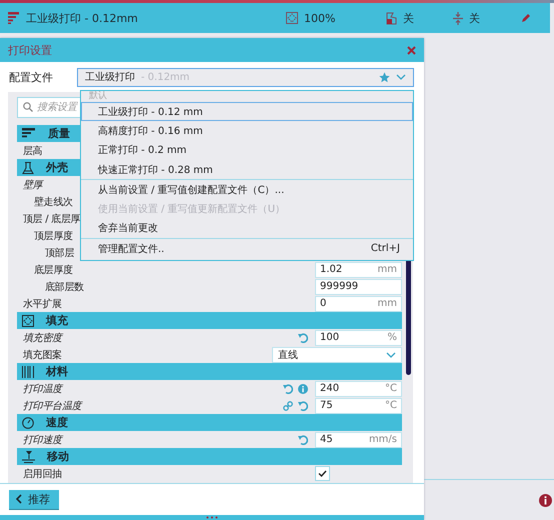 This screenshot has height=520, width=554. Describe the element at coordinates (326, 439) in the screenshot. I see `value-text: 45` at that location.